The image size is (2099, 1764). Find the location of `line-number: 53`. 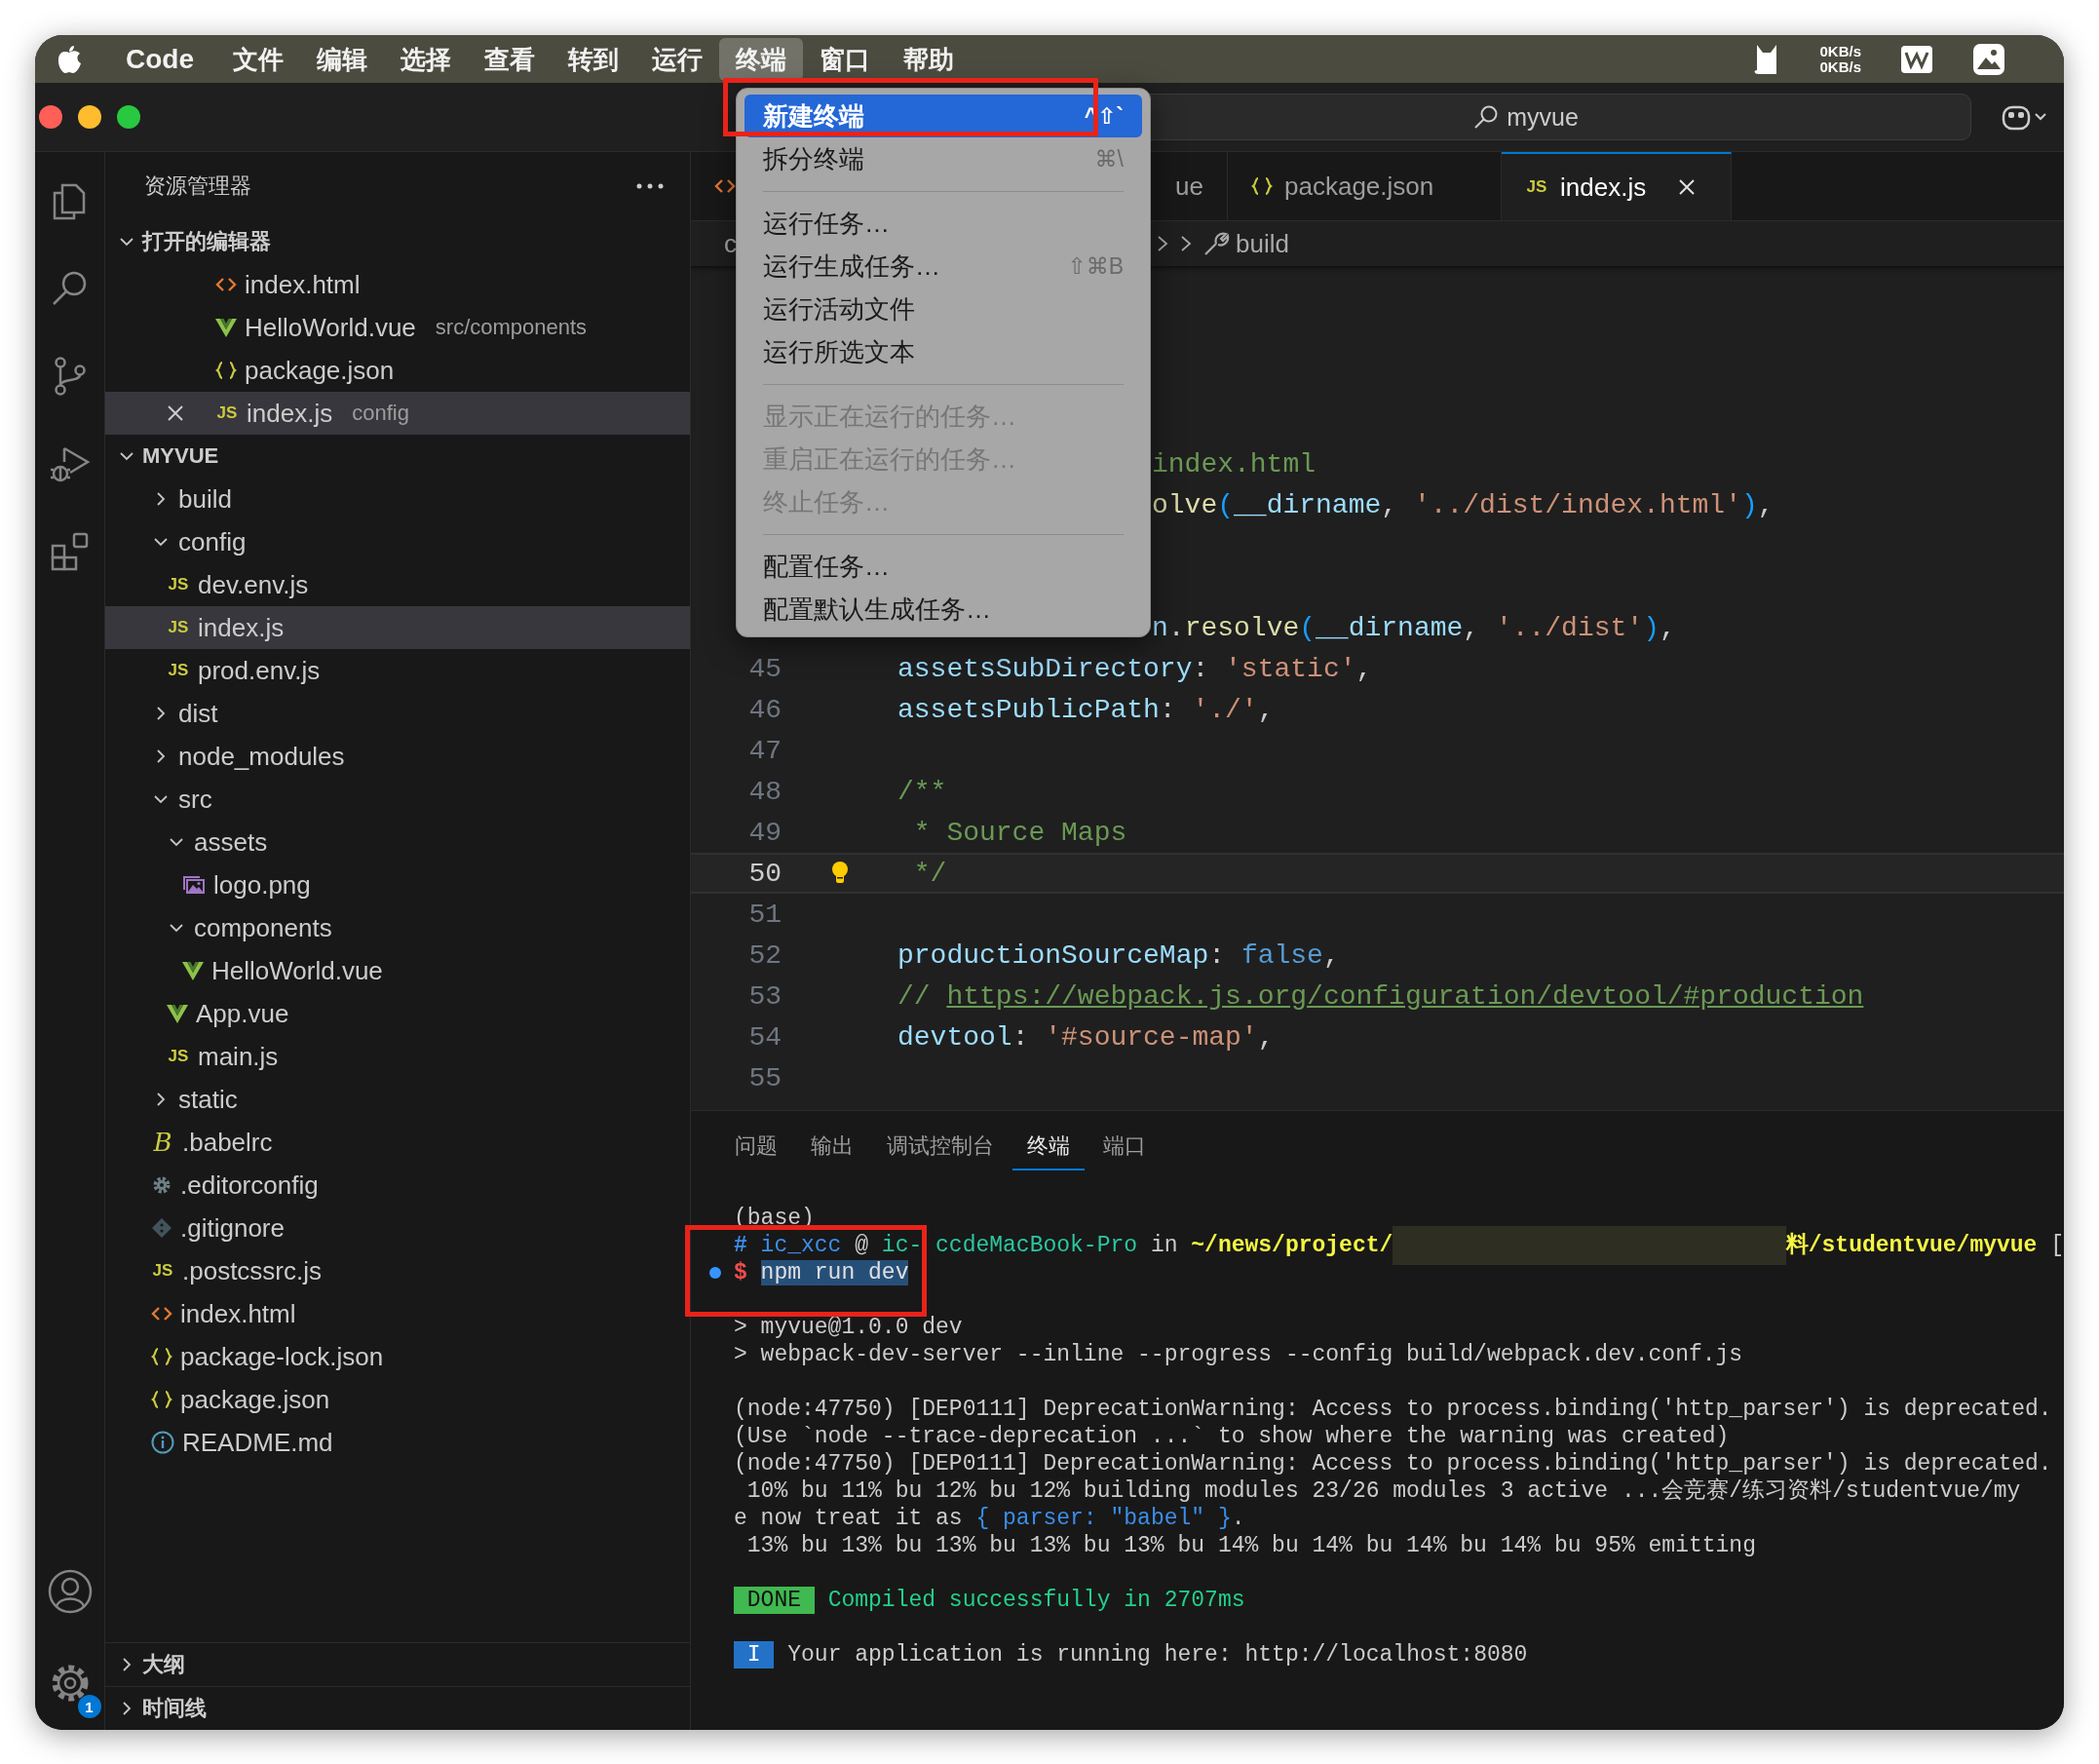

line-number: 53 is located at coordinates (764, 996).